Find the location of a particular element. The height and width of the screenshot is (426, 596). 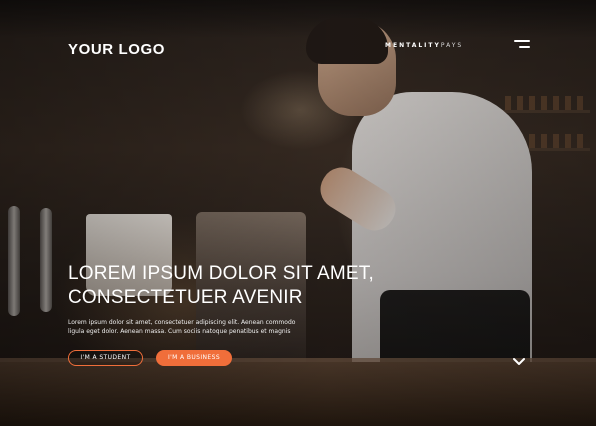

brand-wordmark: MENTALITYPAYS is located at coordinates (424, 45).